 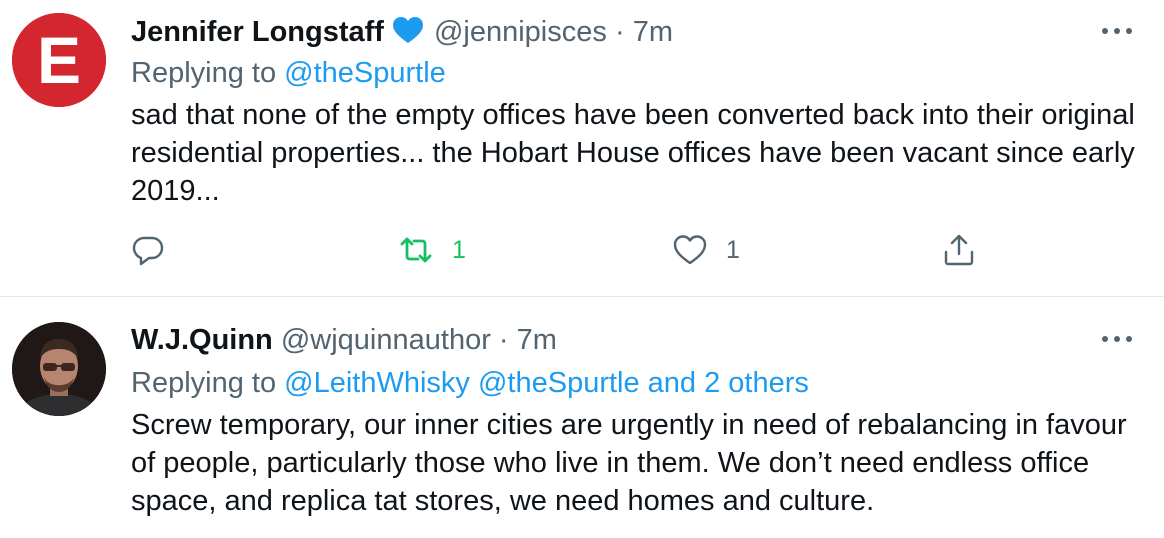 I want to click on reply-icon, so click(x=148, y=251).